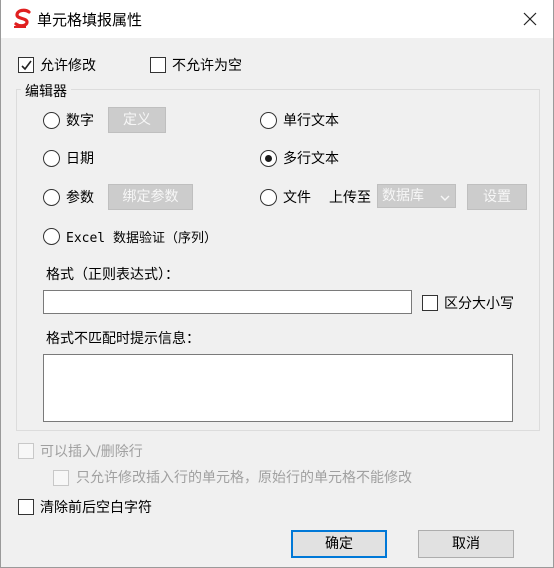 This screenshot has height=568, width=554. What do you see at coordinates (497, 197) in the screenshot?
I see `settings-button: 设置` at bounding box center [497, 197].